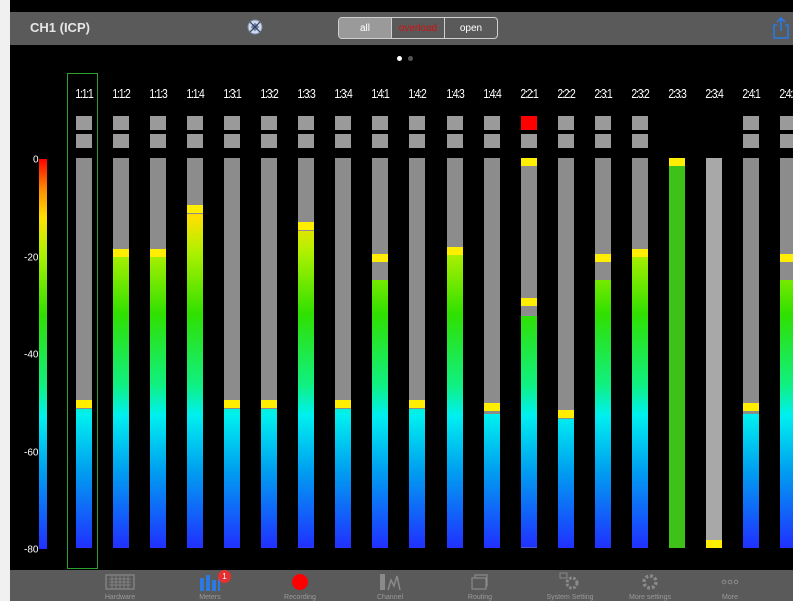 The height and width of the screenshot is (601, 793). Describe the element at coordinates (255, 29) in the screenshot. I see `satellite-icon` at that location.